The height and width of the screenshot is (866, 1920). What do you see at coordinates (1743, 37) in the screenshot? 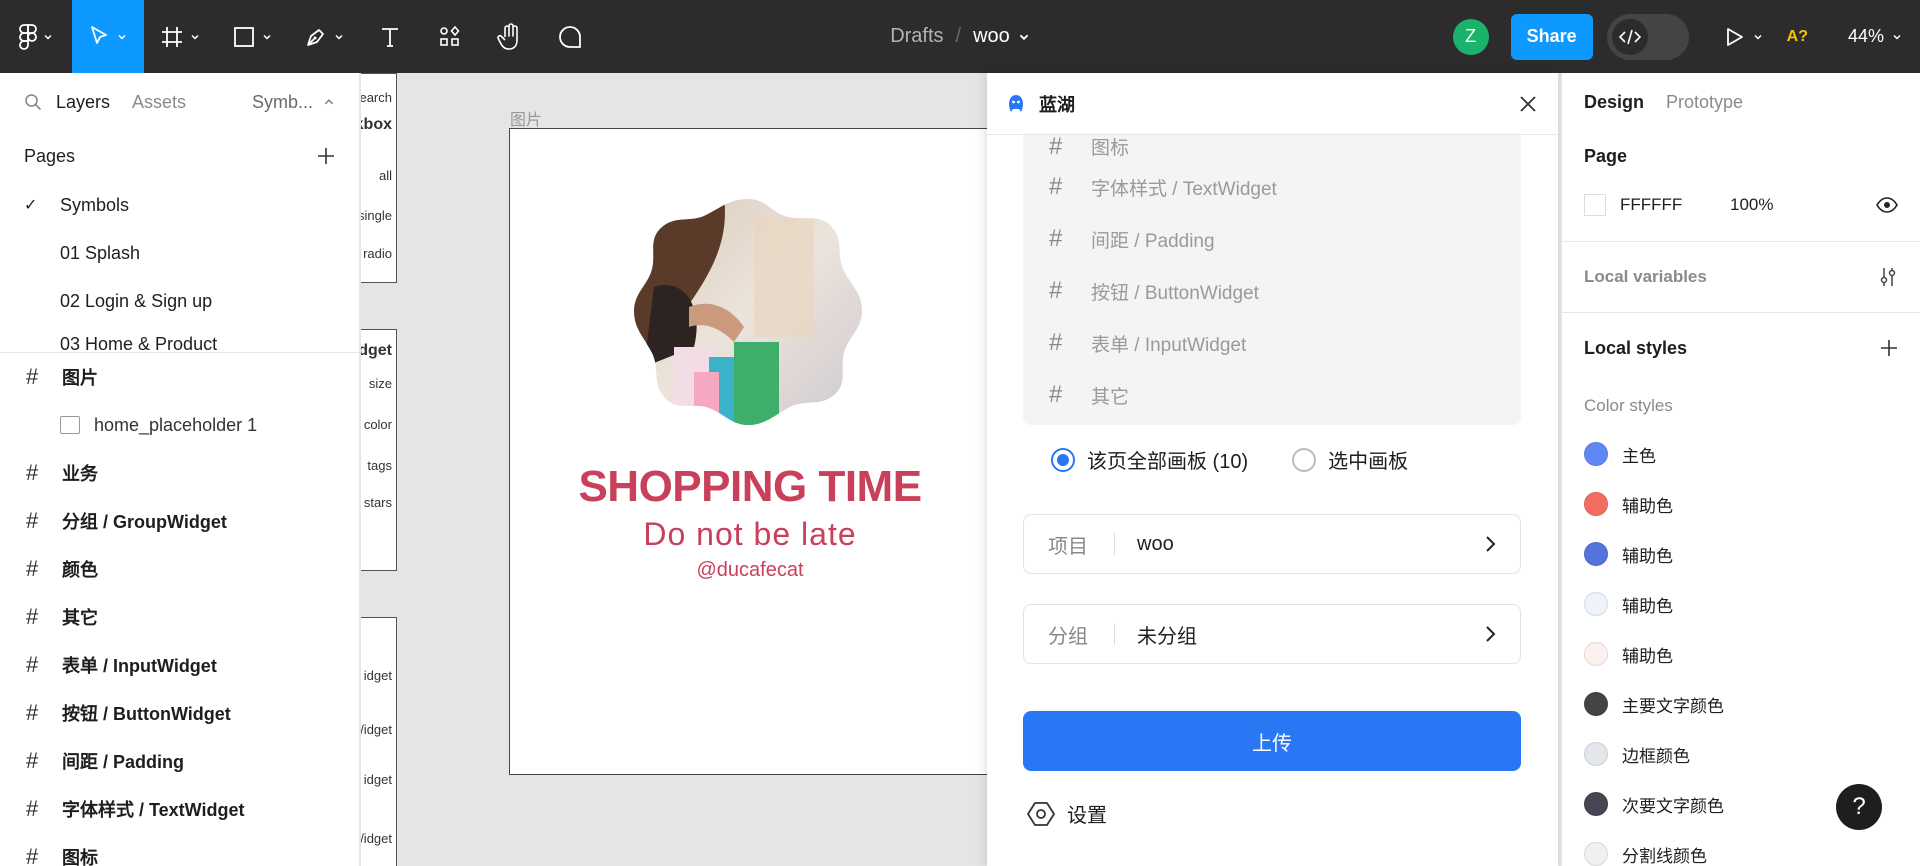
I see `present-button` at bounding box center [1743, 37].